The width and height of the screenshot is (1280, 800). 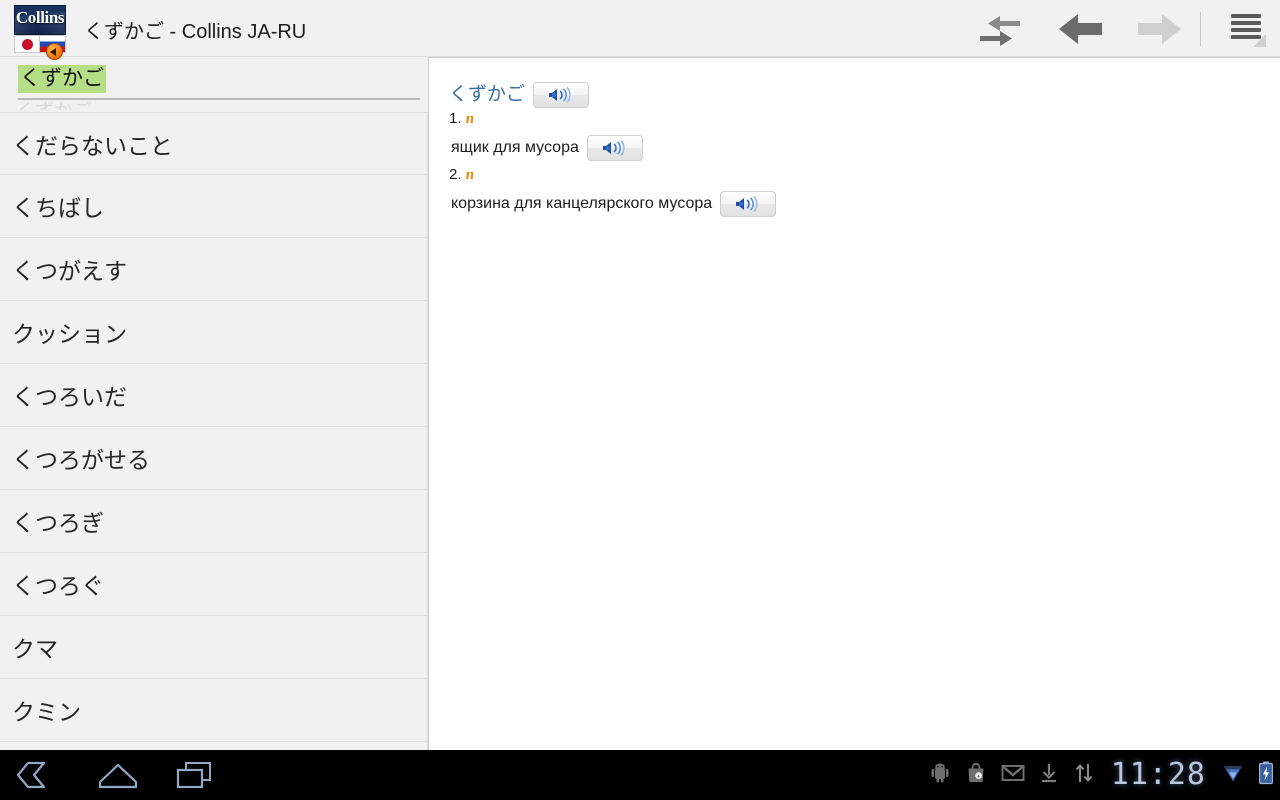 I want to click on headword-row: くずかご, so click(x=849, y=95).